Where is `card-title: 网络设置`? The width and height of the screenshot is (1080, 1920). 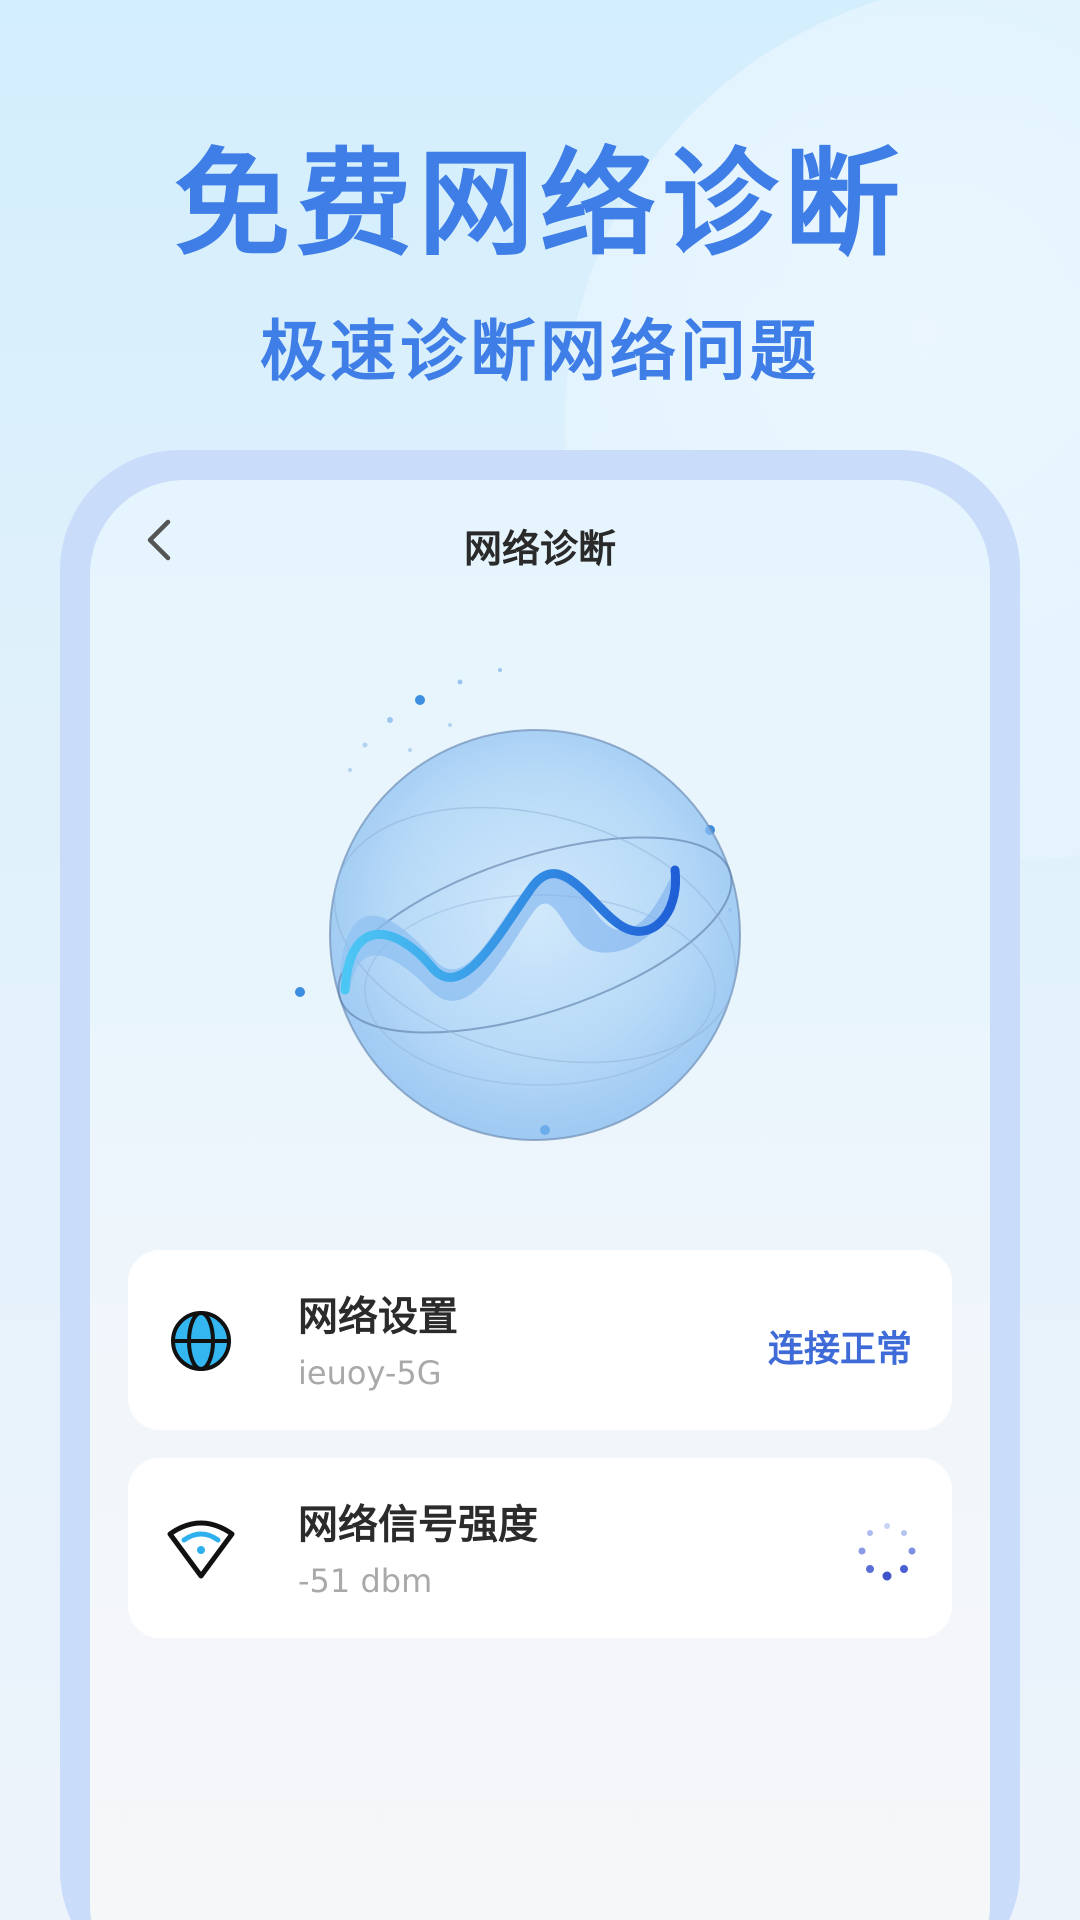 card-title: 网络设置 is located at coordinates (378, 1317).